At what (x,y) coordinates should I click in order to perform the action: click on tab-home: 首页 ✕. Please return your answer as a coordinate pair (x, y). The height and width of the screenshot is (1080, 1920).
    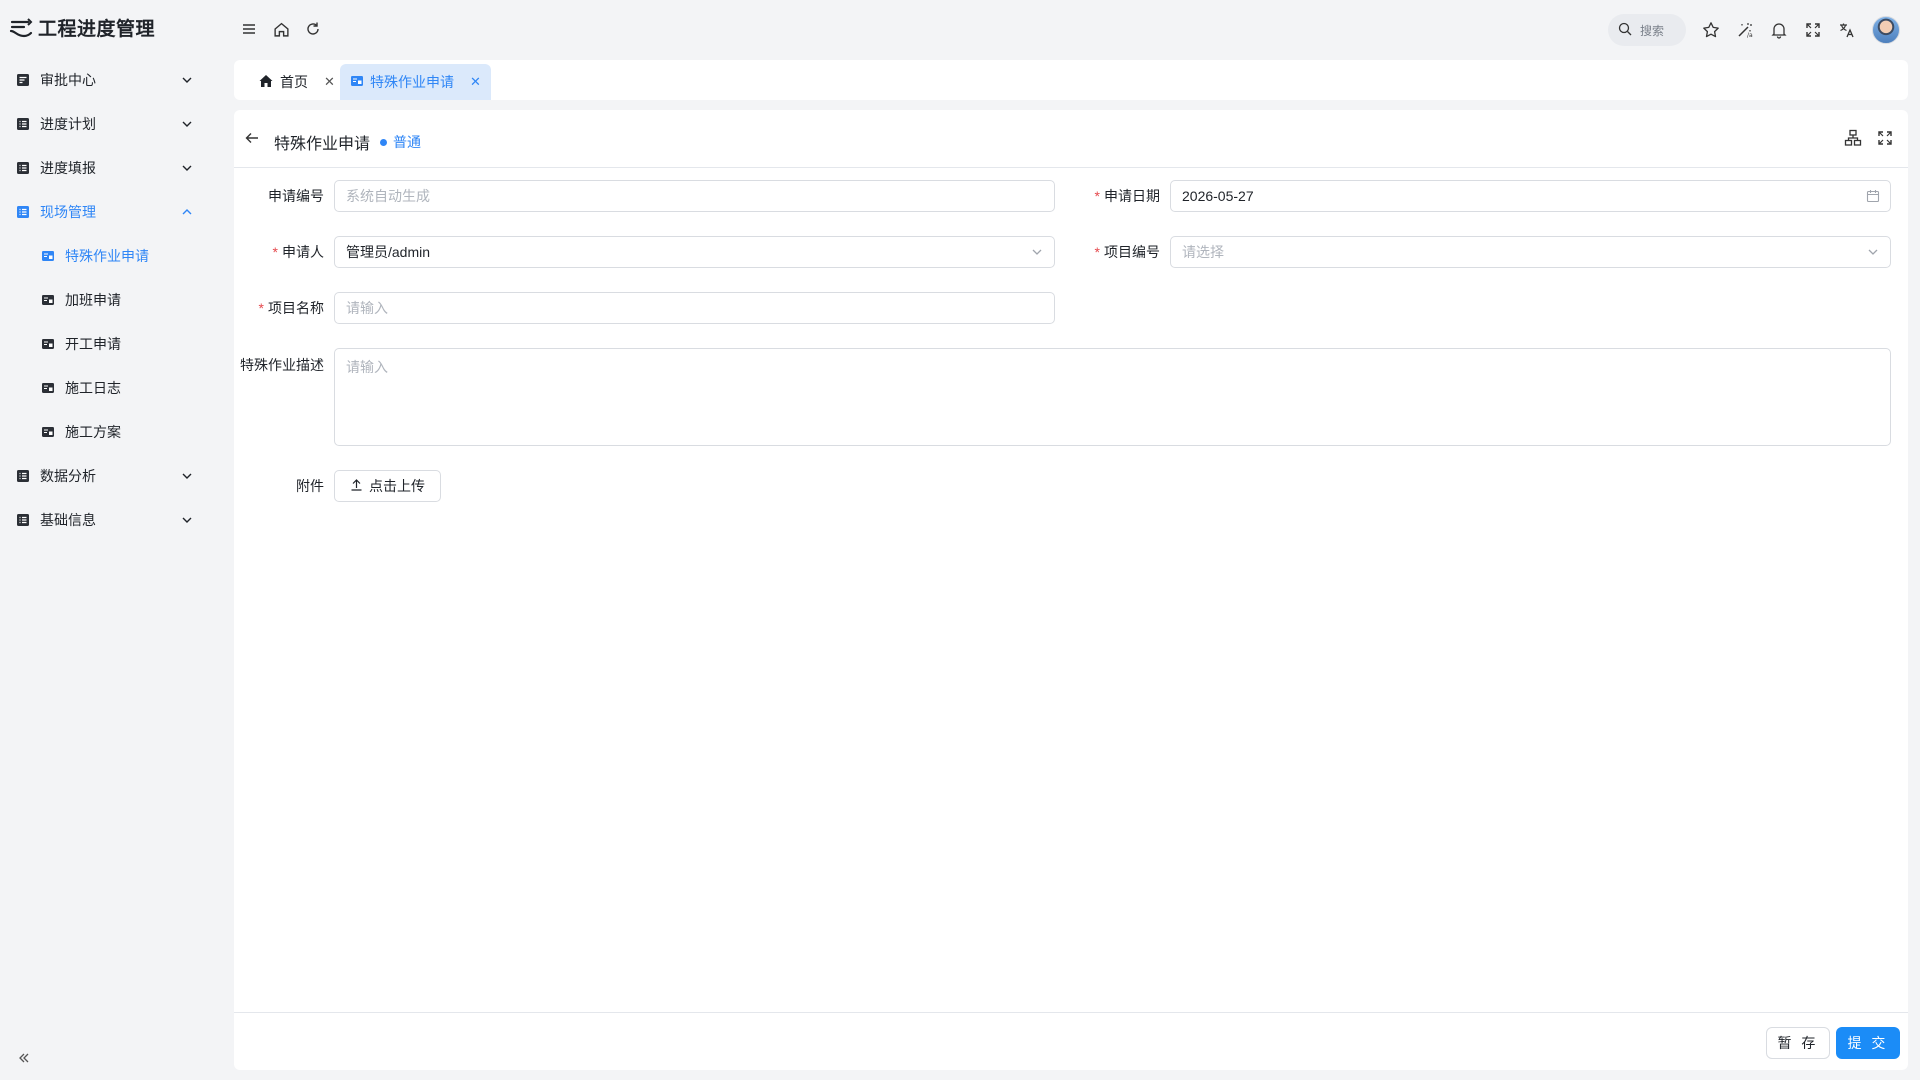
    Looking at the image, I should click on (296, 82).